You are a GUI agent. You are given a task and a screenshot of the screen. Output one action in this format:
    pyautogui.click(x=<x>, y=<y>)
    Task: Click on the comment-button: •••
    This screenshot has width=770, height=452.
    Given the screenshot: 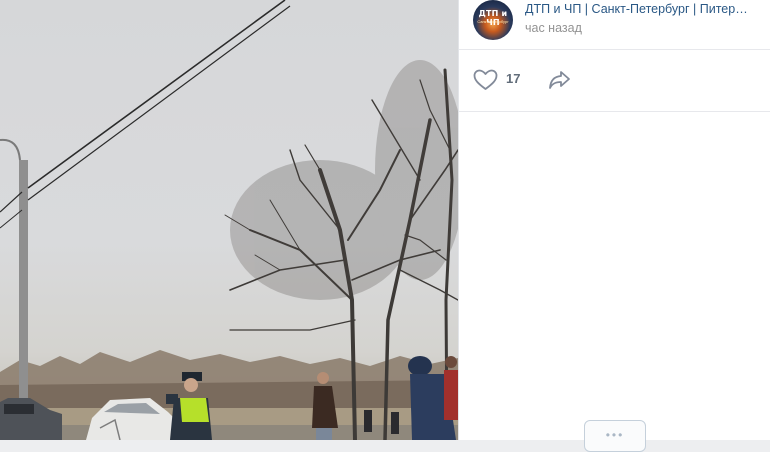 What is the action you would take?
    pyautogui.click(x=615, y=436)
    